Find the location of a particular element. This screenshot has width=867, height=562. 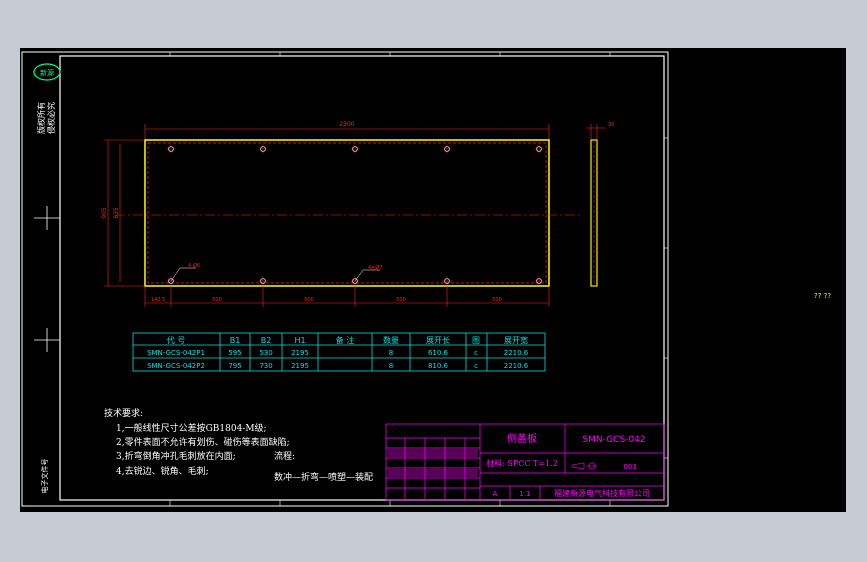

r1-b1: 595 is located at coordinates (234, 353).